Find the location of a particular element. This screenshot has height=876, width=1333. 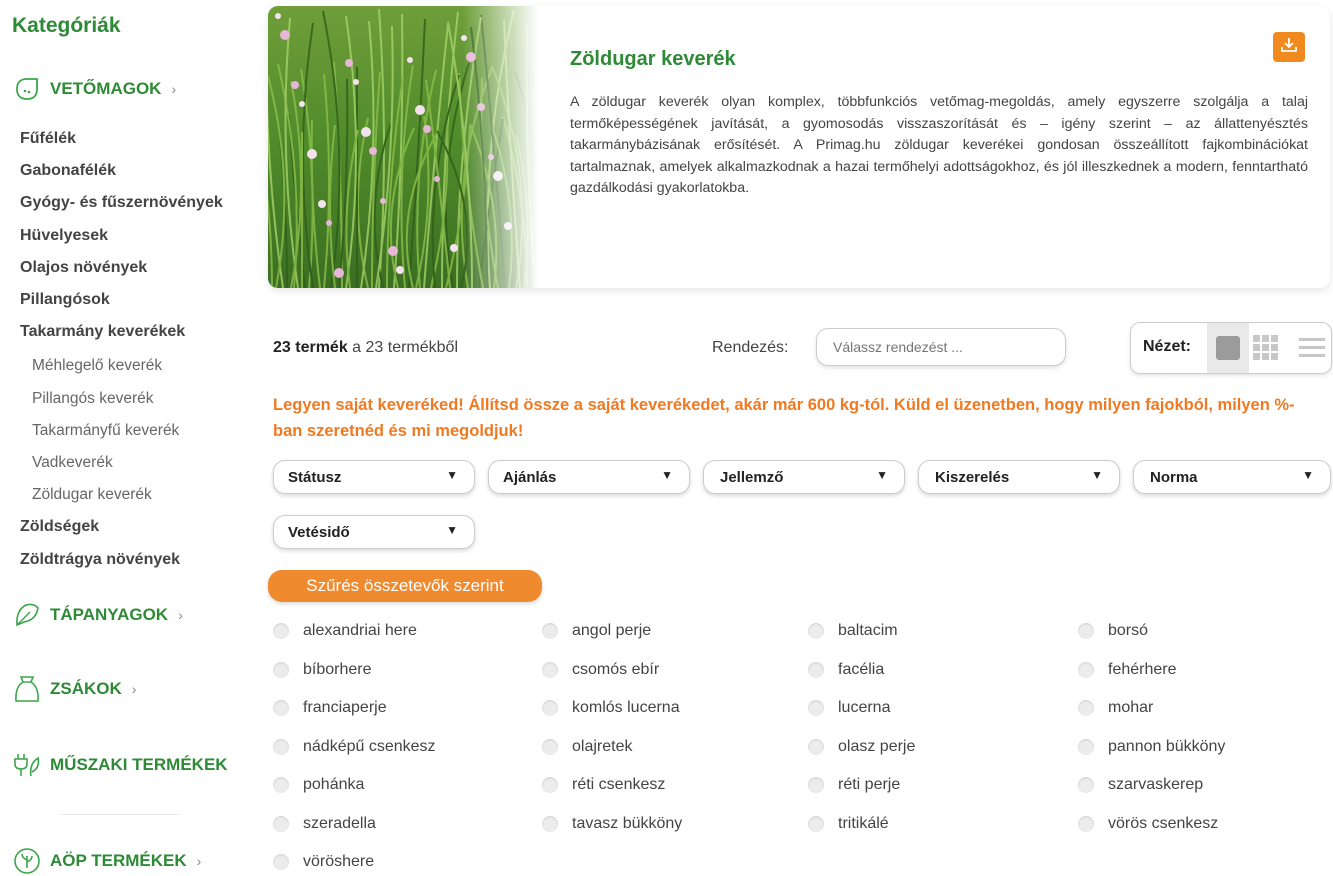

sidebar-item: Takarmány keverékek is located at coordinates (102, 332).